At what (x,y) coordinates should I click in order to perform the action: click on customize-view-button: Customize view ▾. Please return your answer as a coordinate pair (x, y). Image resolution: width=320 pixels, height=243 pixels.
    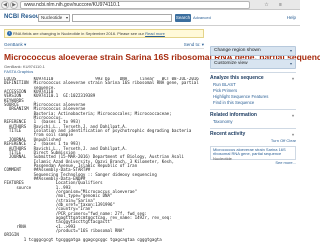
    Looking at the image, I should click on (253, 64).